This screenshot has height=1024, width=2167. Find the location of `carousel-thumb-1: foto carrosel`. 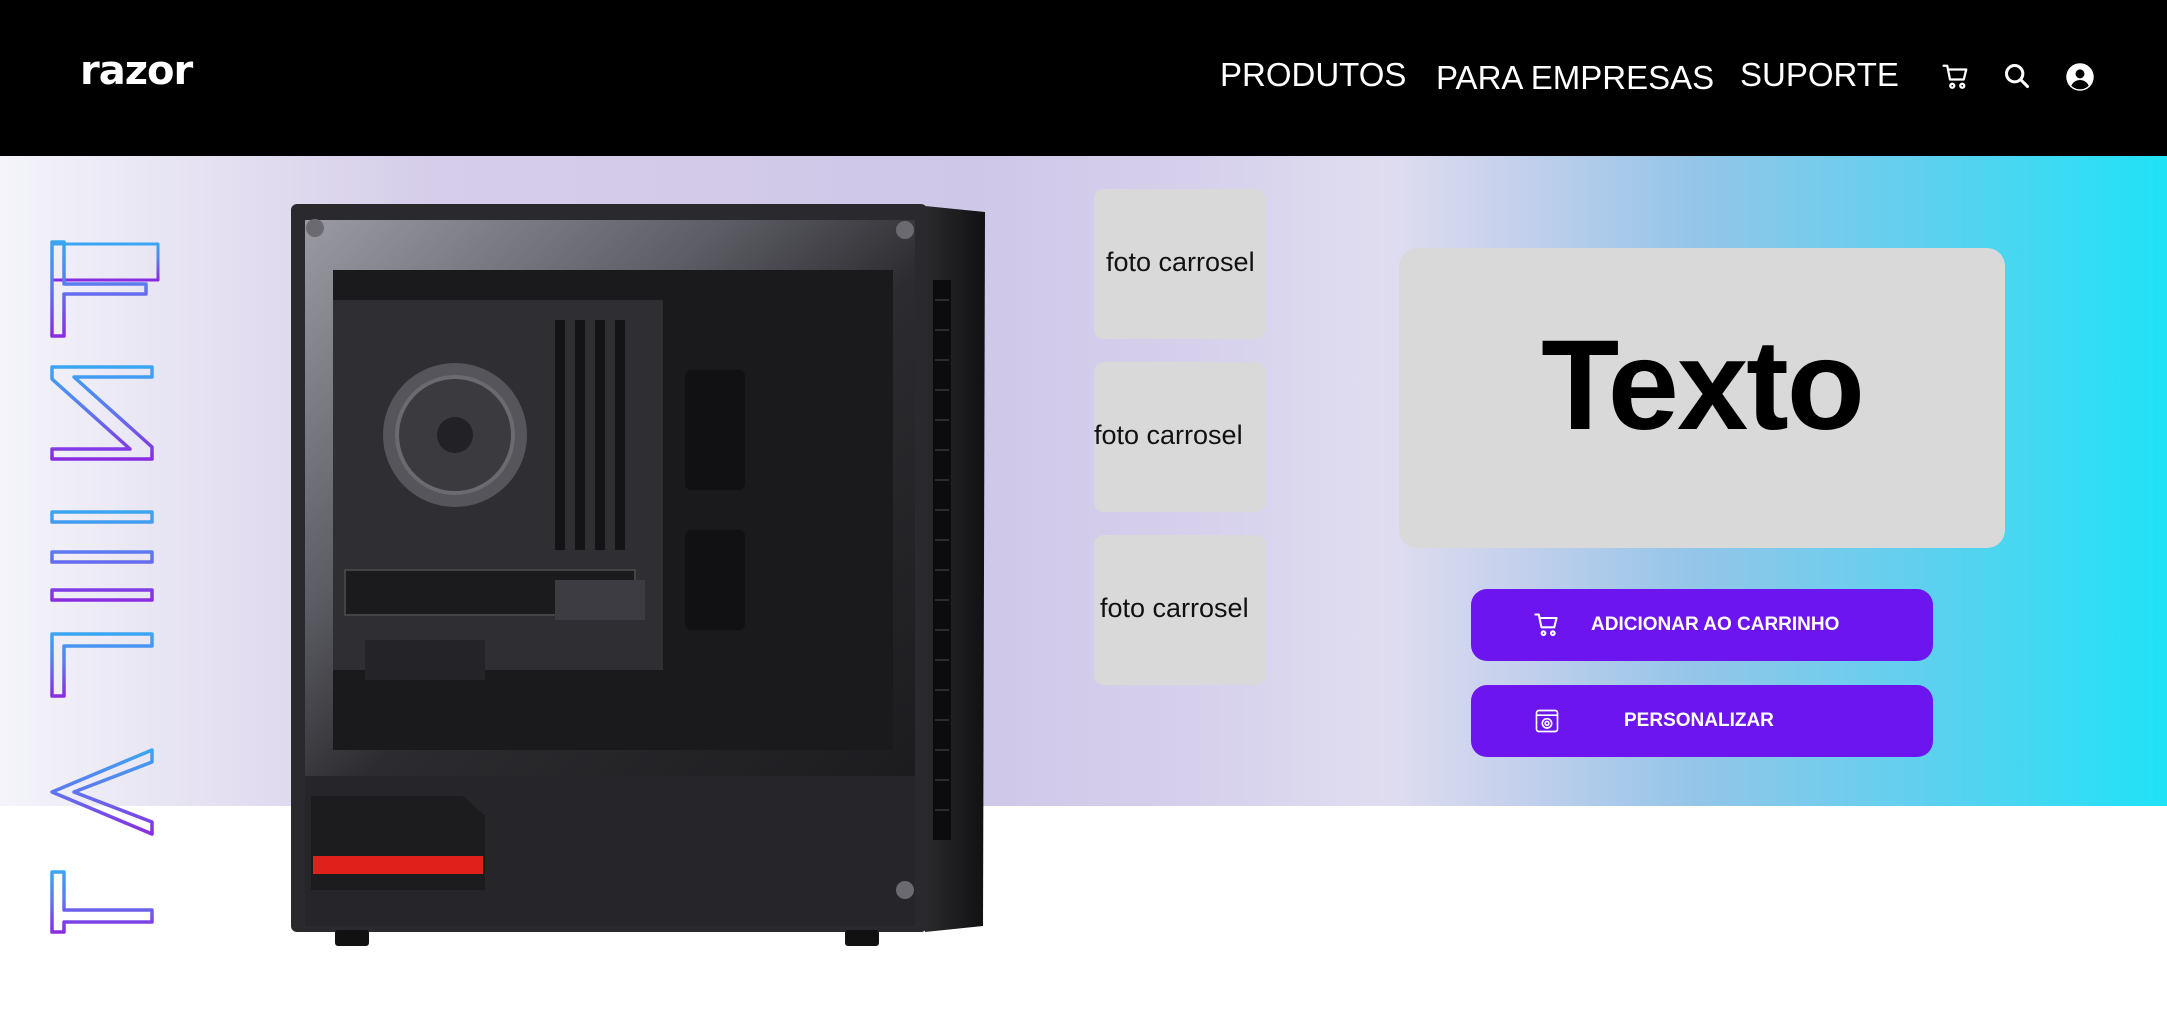

carousel-thumb-1: foto carrosel is located at coordinates (1180, 264).